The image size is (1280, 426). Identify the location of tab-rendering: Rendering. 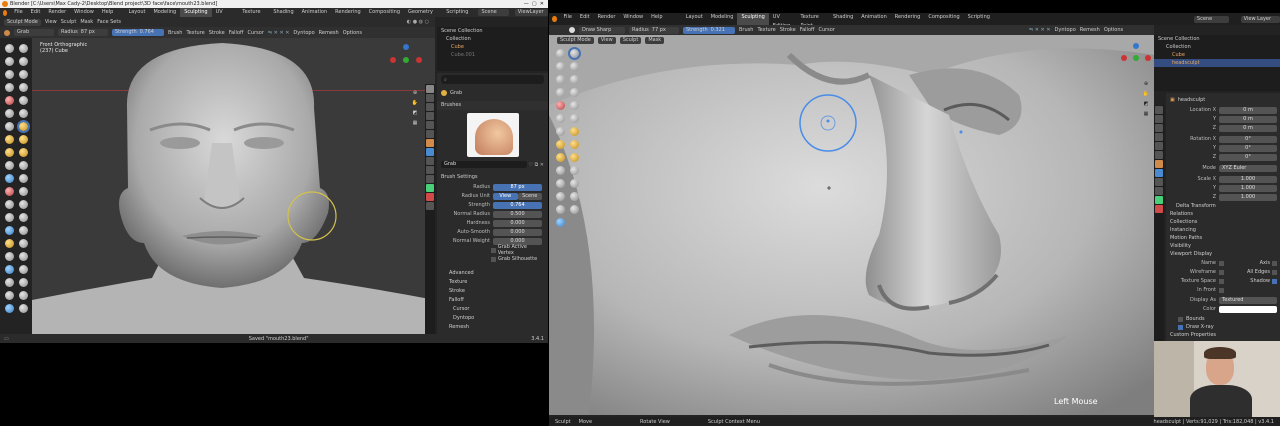
(348, 12).